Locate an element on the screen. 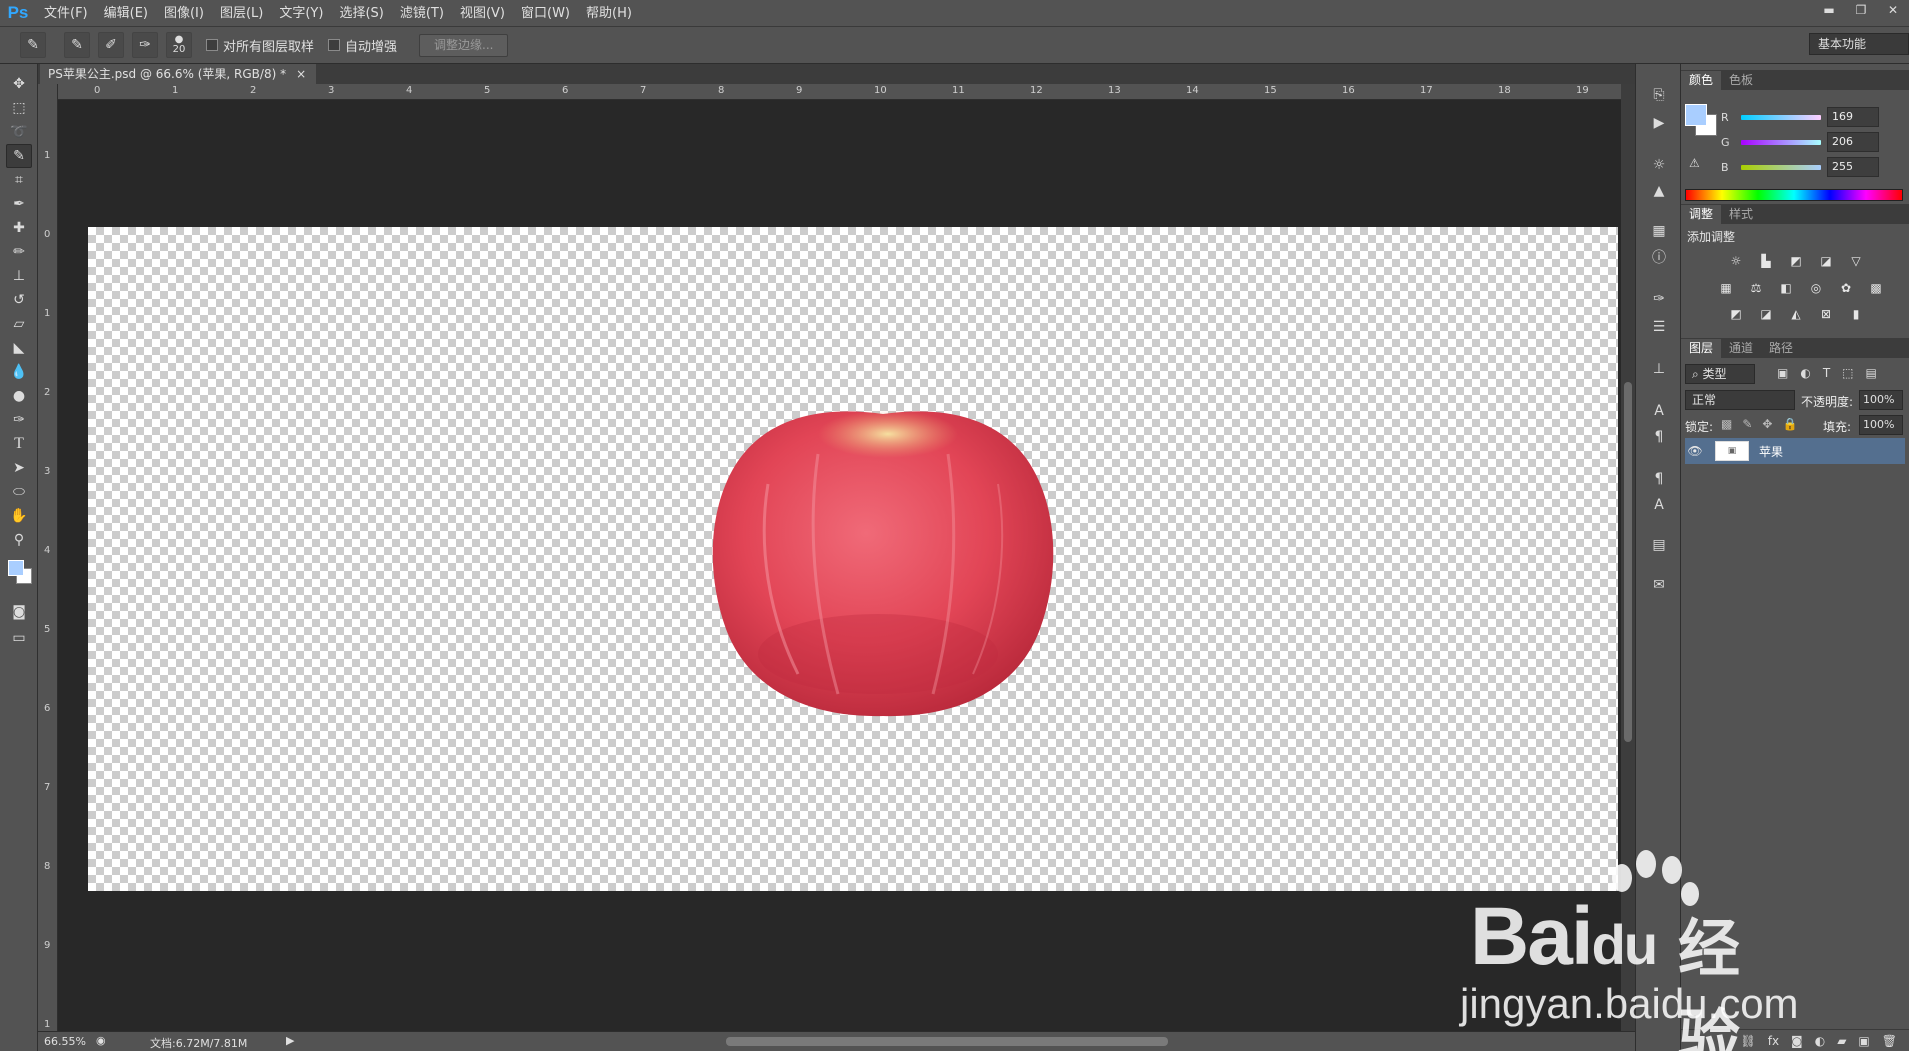 The width and height of the screenshot is (1909, 1051). posterize-icon: ◪ is located at coordinates (1766, 314).